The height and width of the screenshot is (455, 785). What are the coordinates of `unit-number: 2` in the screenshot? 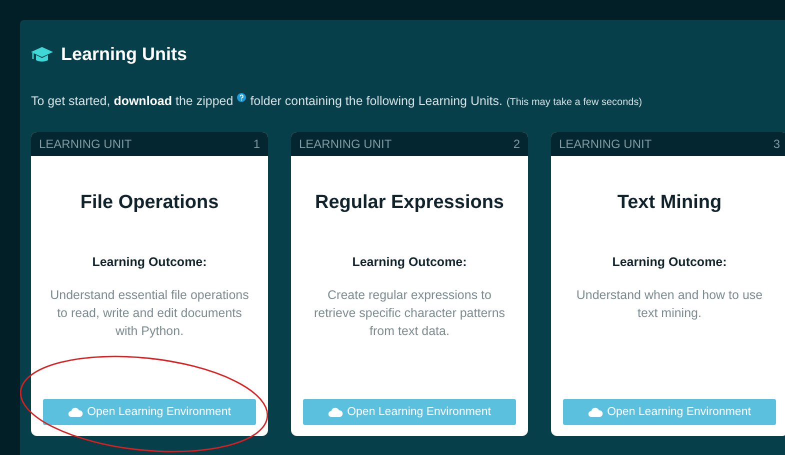 It's located at (516, 145).